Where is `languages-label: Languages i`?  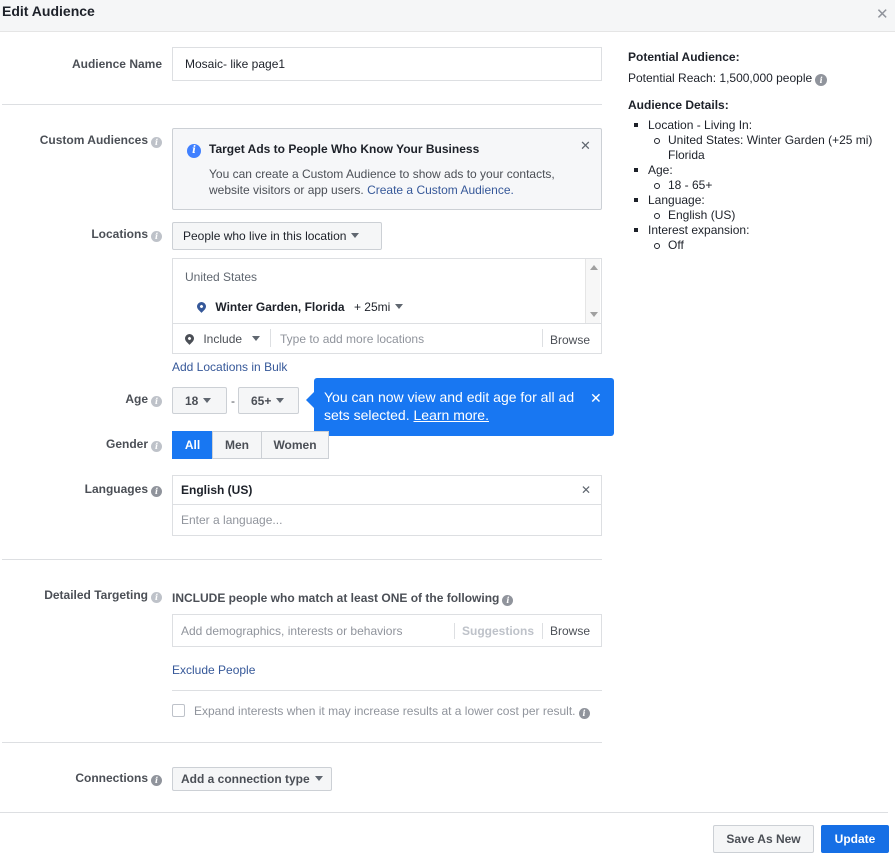
languages-label: Languages i is located at coordinates (123, 489).